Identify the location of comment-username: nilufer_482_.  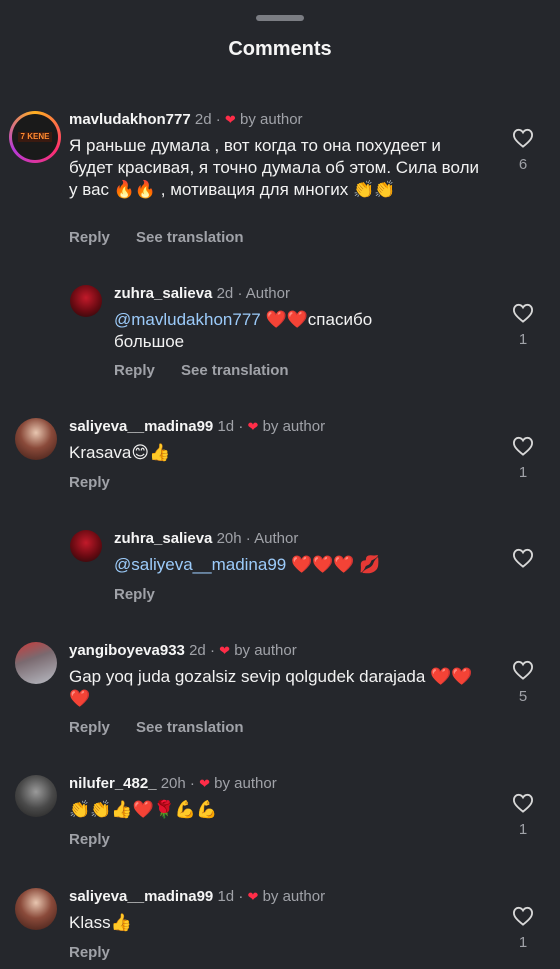
(113, 783).